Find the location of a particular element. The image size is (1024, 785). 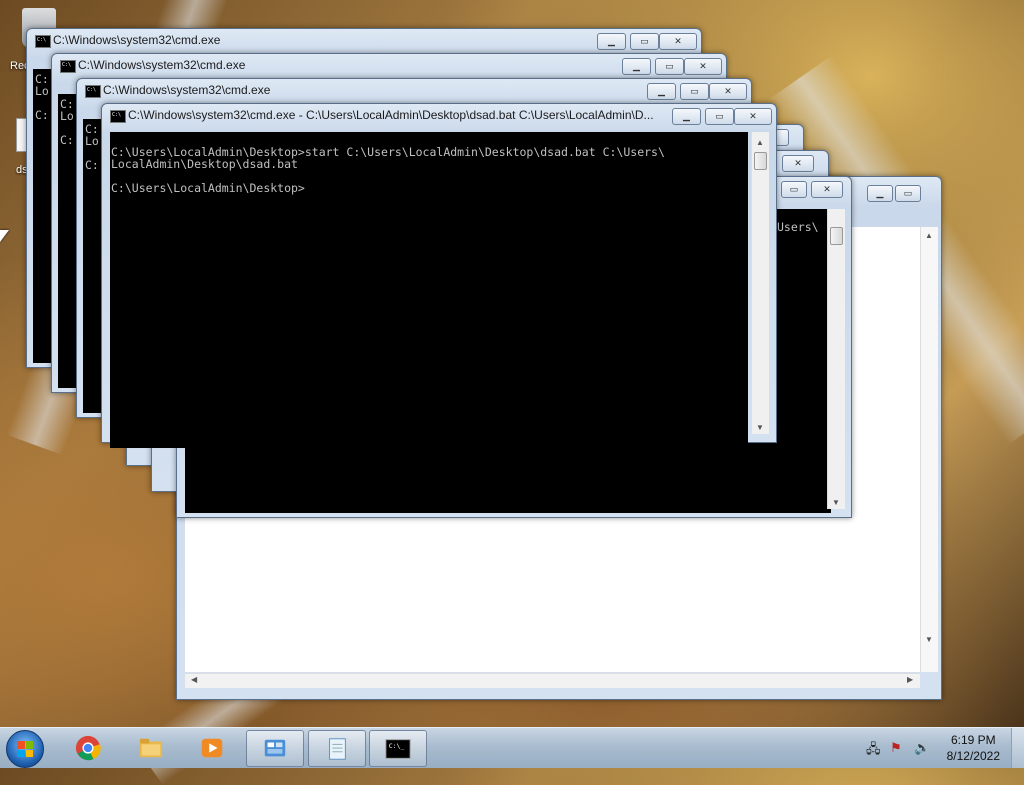

windows-logo-icon is located at coordinates (25, 749).